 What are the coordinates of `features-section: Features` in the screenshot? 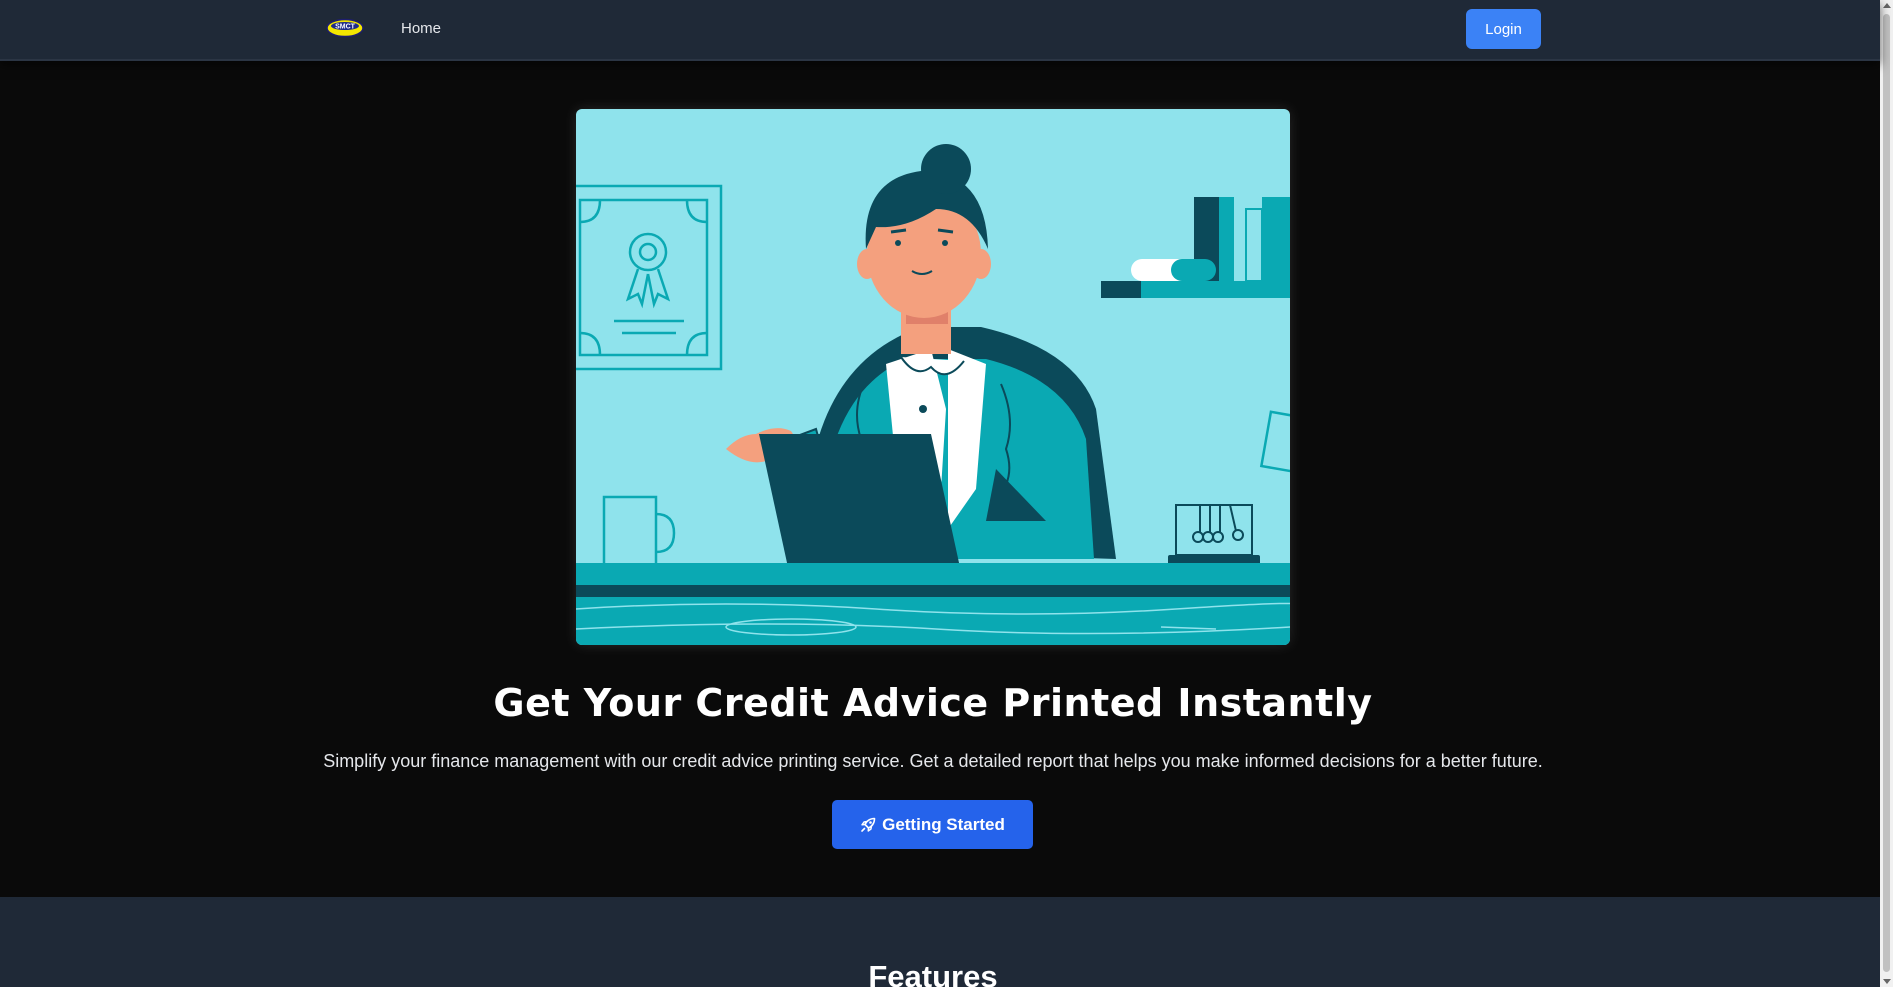 It's located at (940, 942).